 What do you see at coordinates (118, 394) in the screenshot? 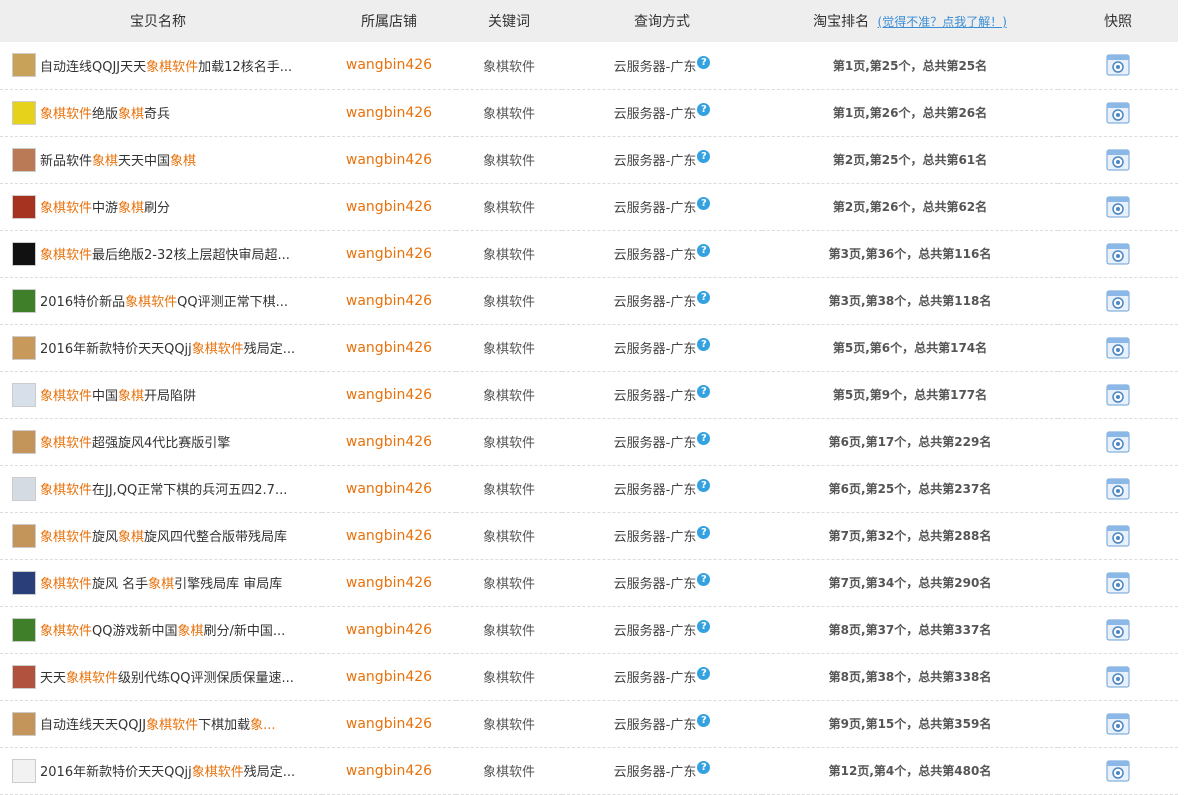
I see `item-title-link: 象棋软件中国象棋开局陷阱` at bounding box center [118, 394].